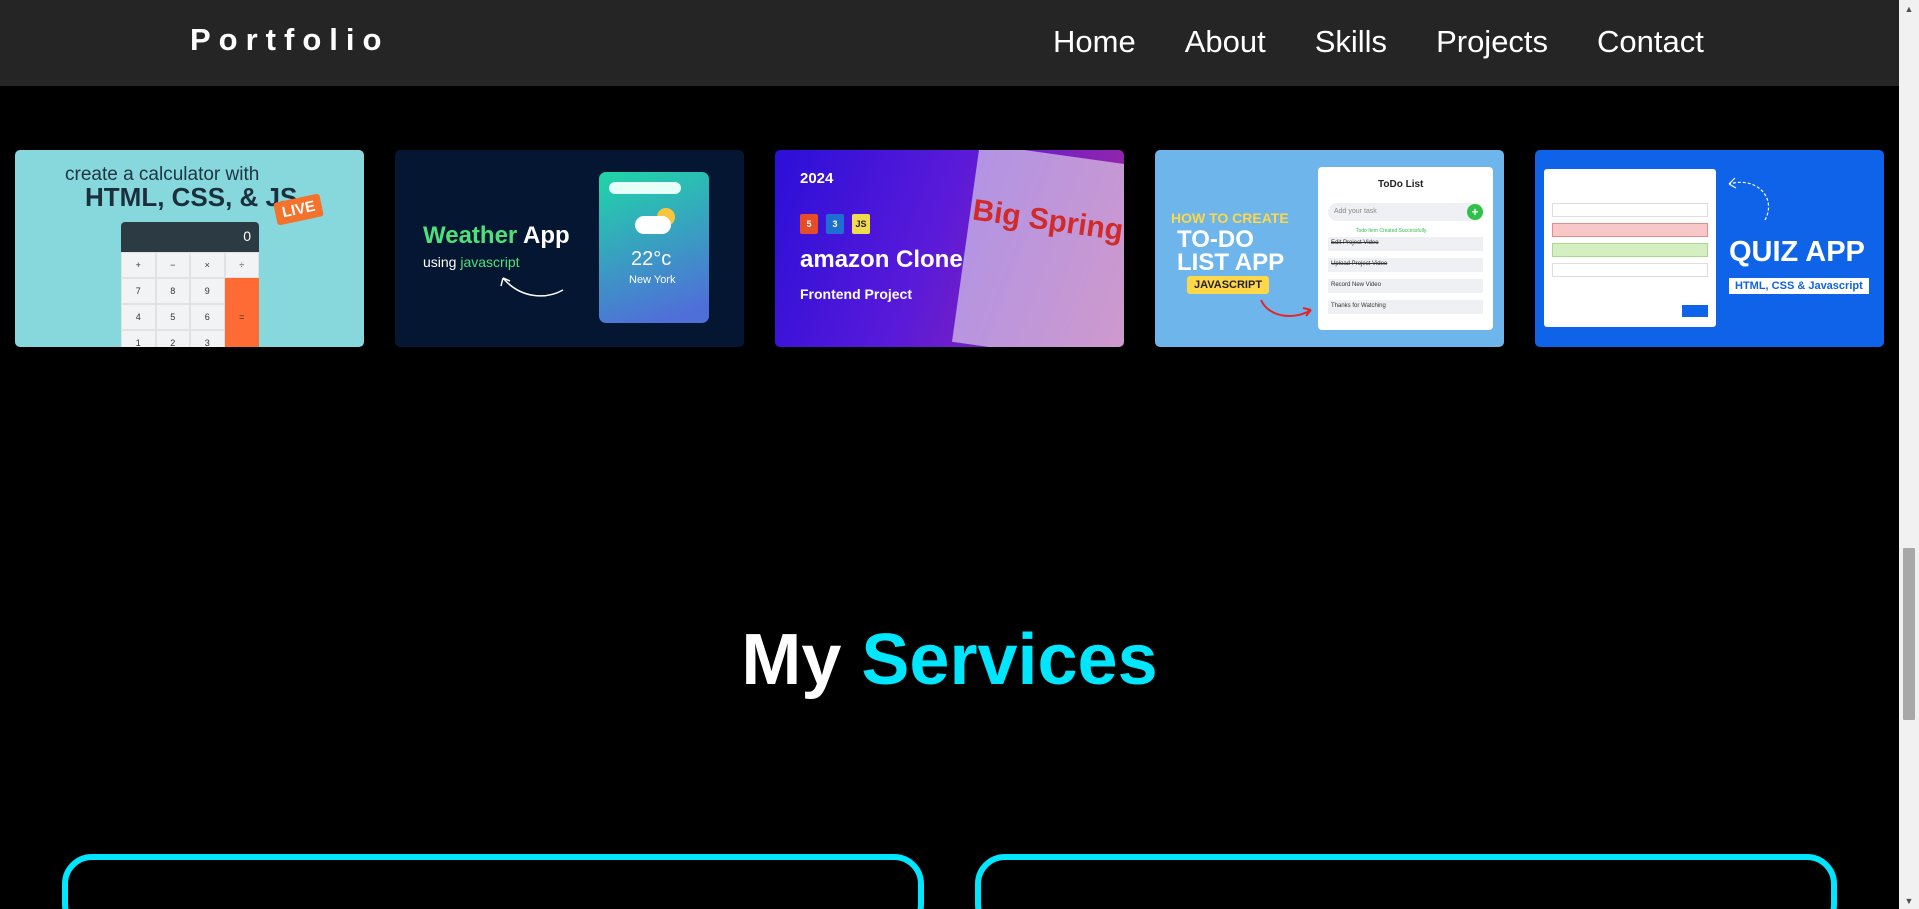 This screenshot has height=909, width=1919. Describe the element at coordinates (241, 265) in the screenshot. I see `calc-key: ÷` at that location.